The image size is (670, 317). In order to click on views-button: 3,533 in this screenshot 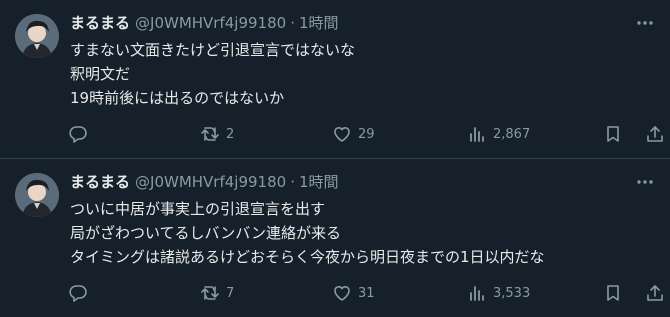, I will do `click(498, 293)`.